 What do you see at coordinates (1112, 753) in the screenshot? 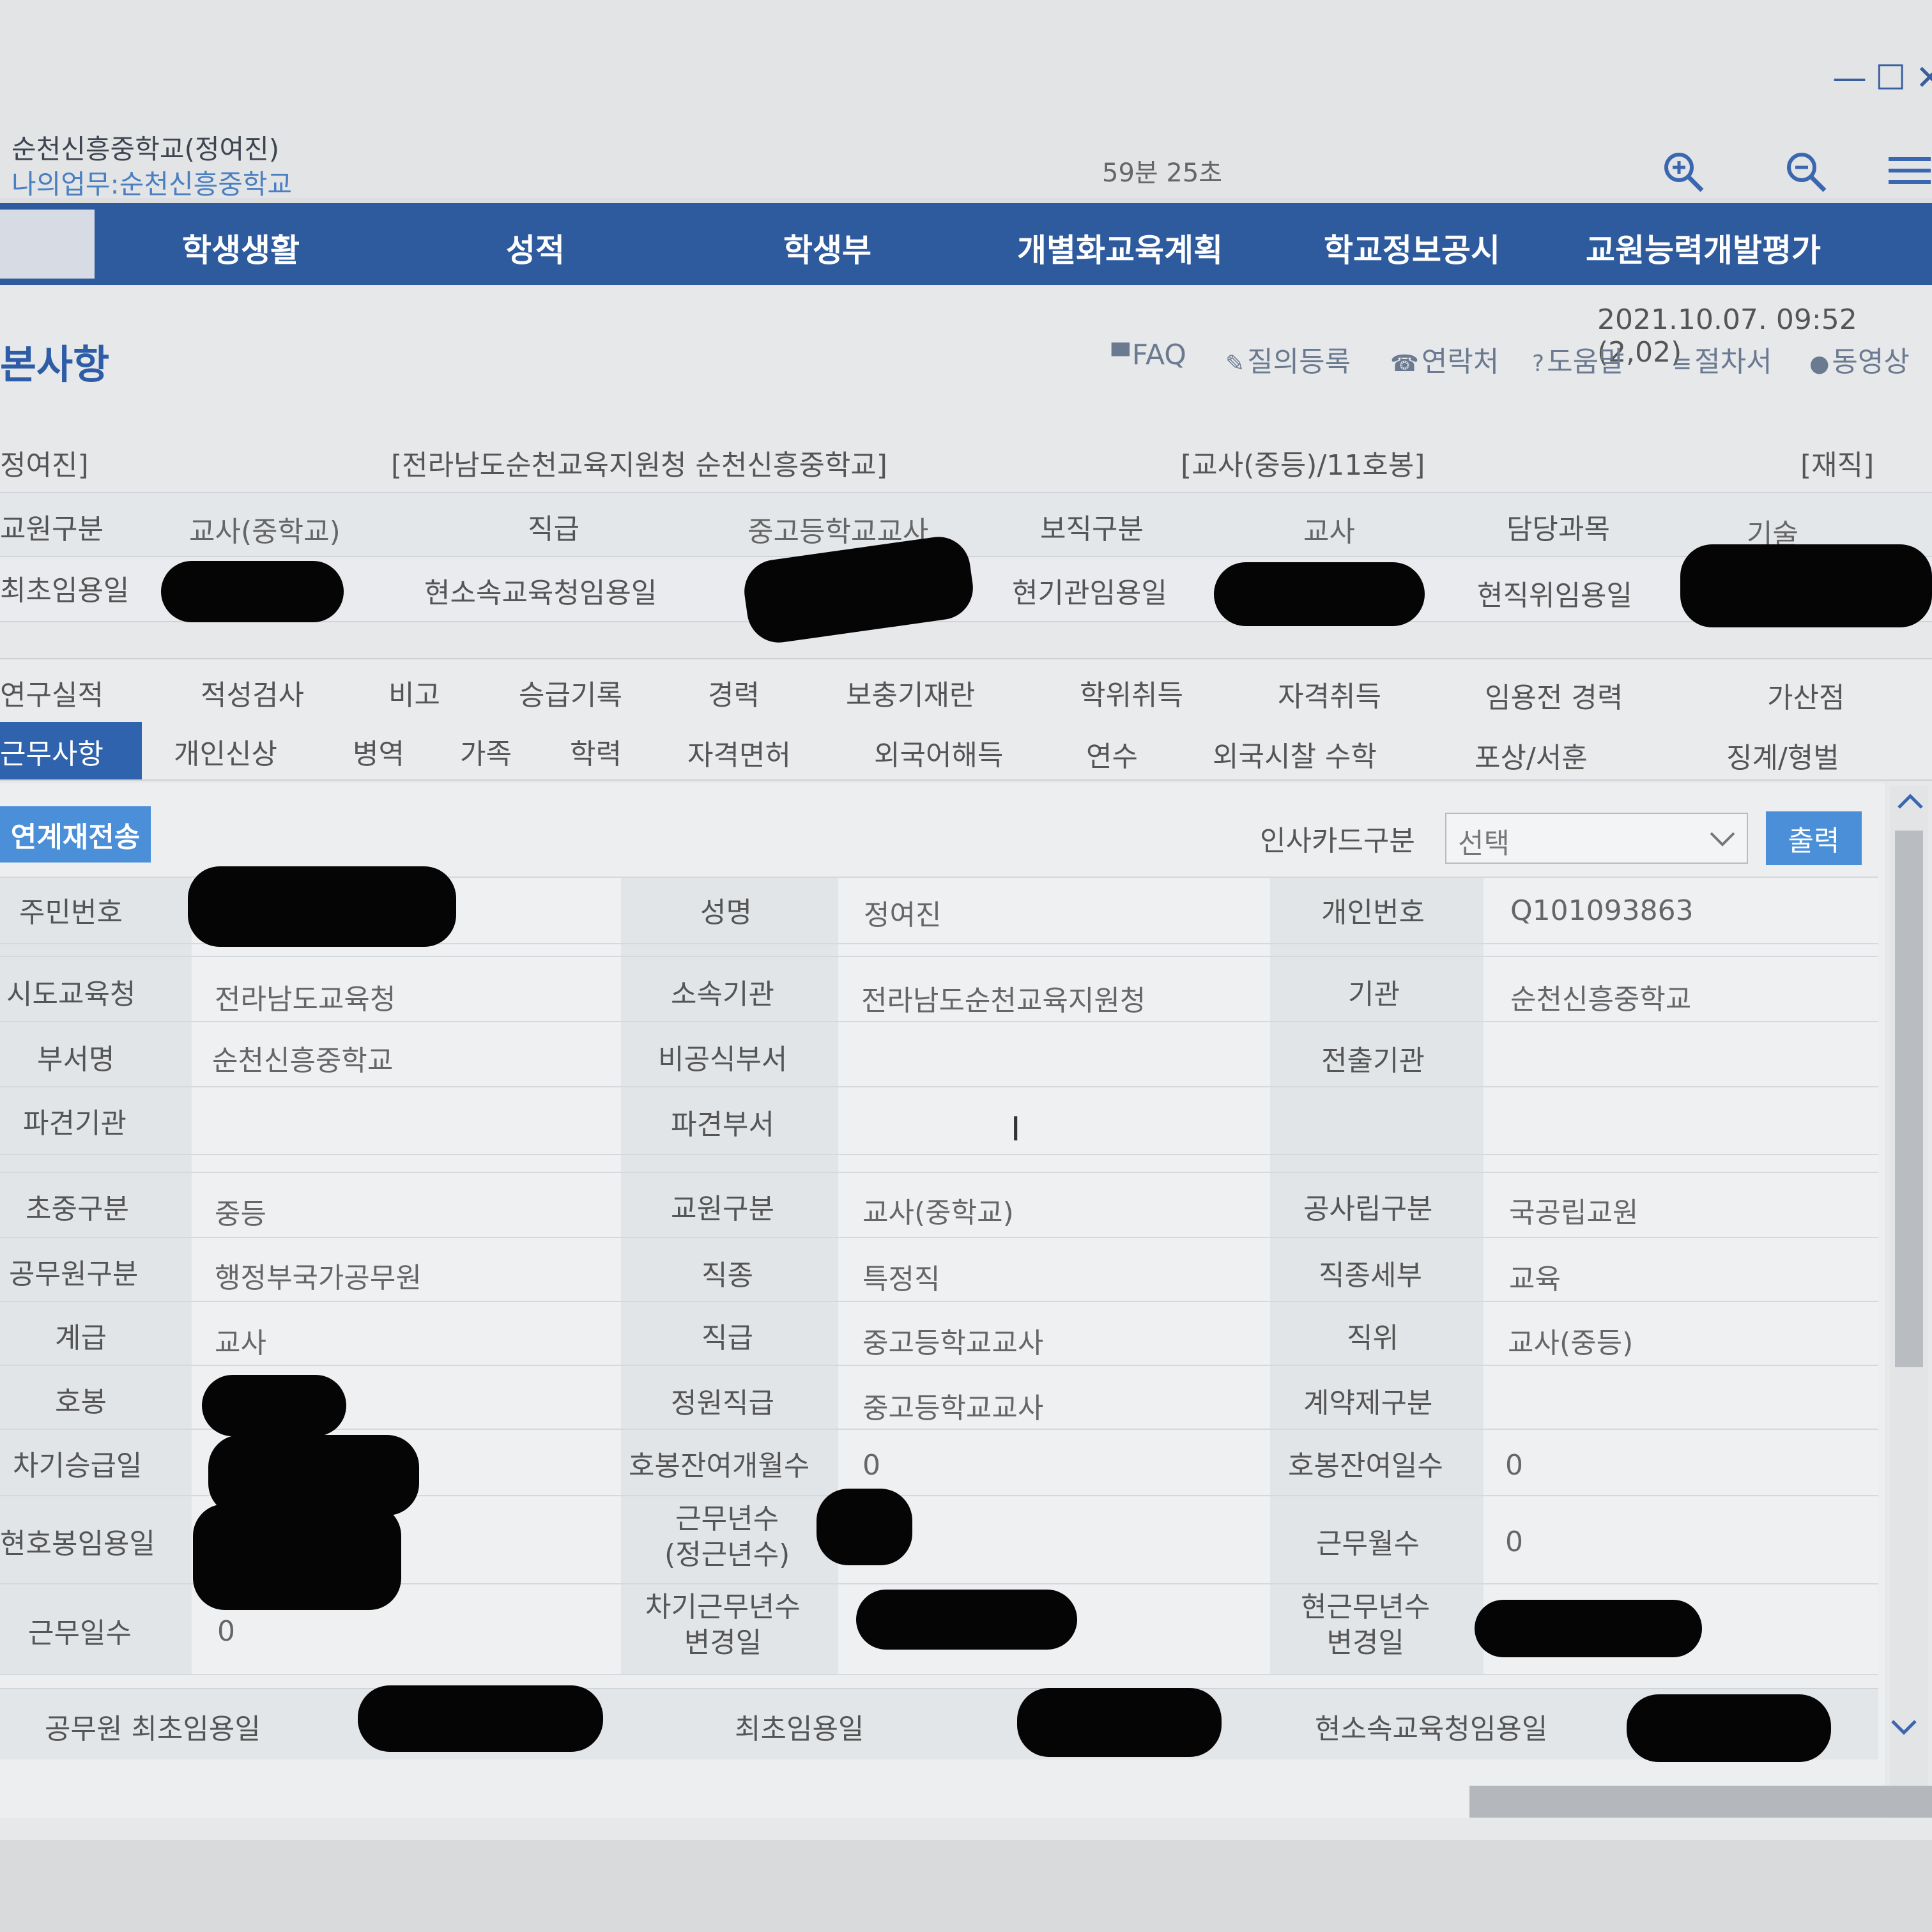
I see `tab-training: 연수` at bounding box center [1112, 753].